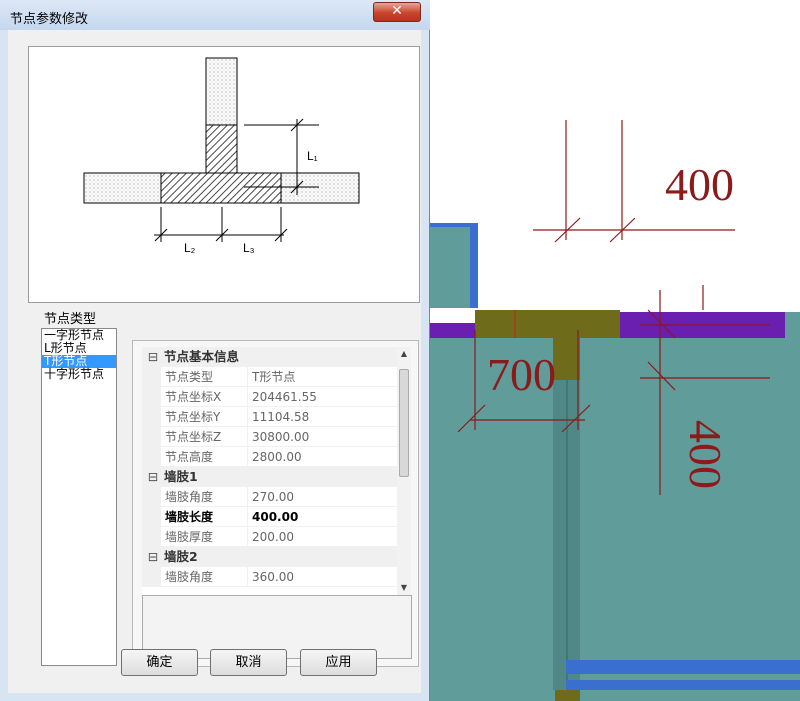 The height and width of the screenshot is (701, 800). Describe the element at coordinates (249, 248) in the screenshot. I see `l3-label: L₃` at that location.